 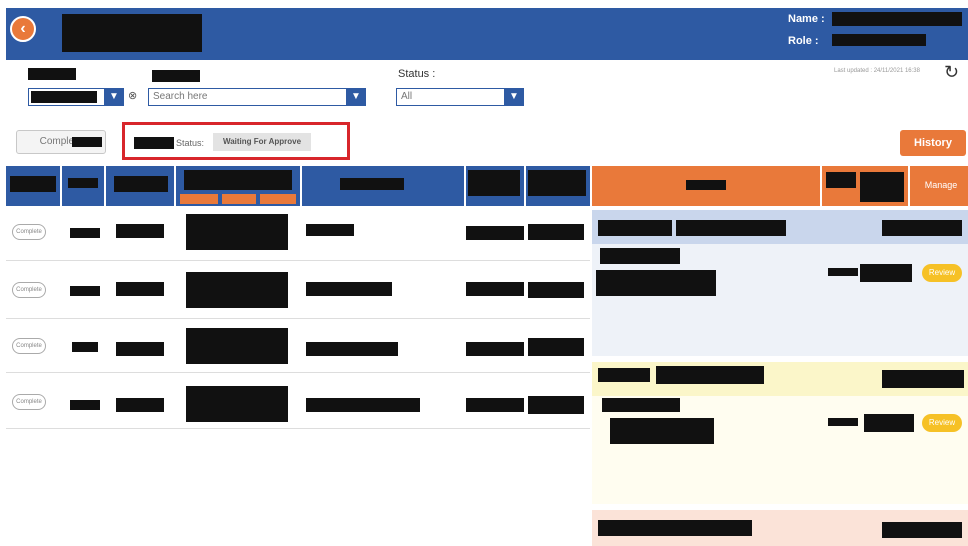 I want to click on history-button: History, so click(x=933, y=143).